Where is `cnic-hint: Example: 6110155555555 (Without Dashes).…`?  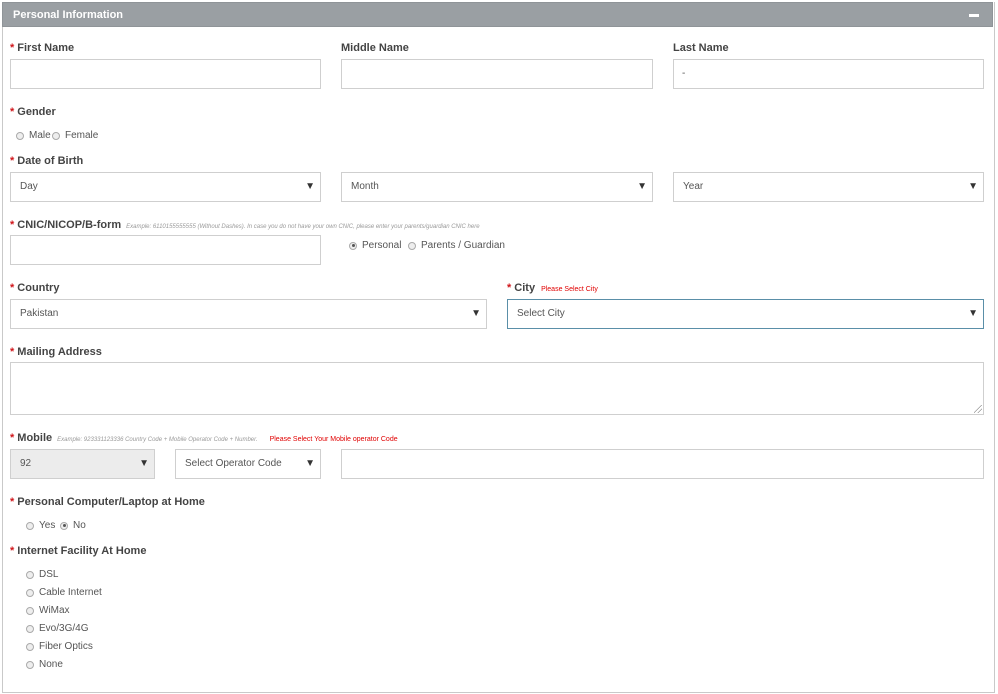
cnic-hint: Example: 6110155555555 (Without Dashes).… is located at coordinates (303, 227).